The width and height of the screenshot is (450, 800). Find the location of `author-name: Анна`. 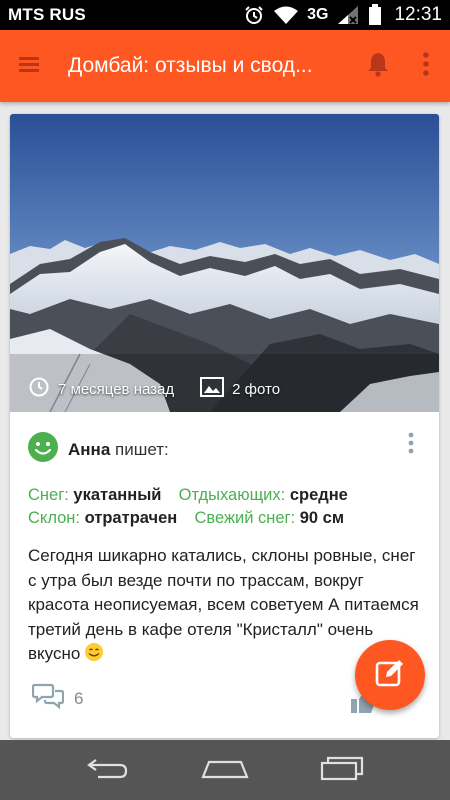

author-name: Анна is located at coordinates (89, 449).